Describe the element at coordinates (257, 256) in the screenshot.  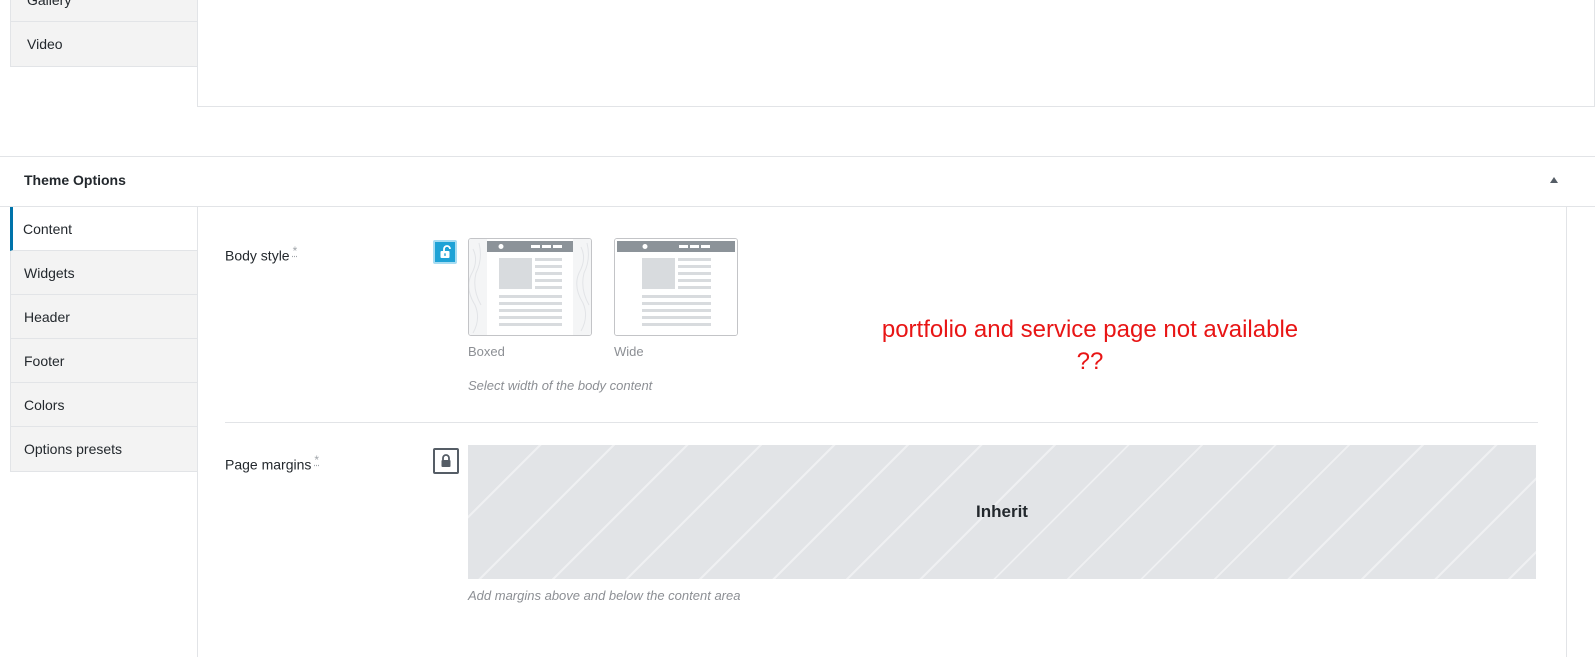
I see `body-style-label-text: Body style` at that location.